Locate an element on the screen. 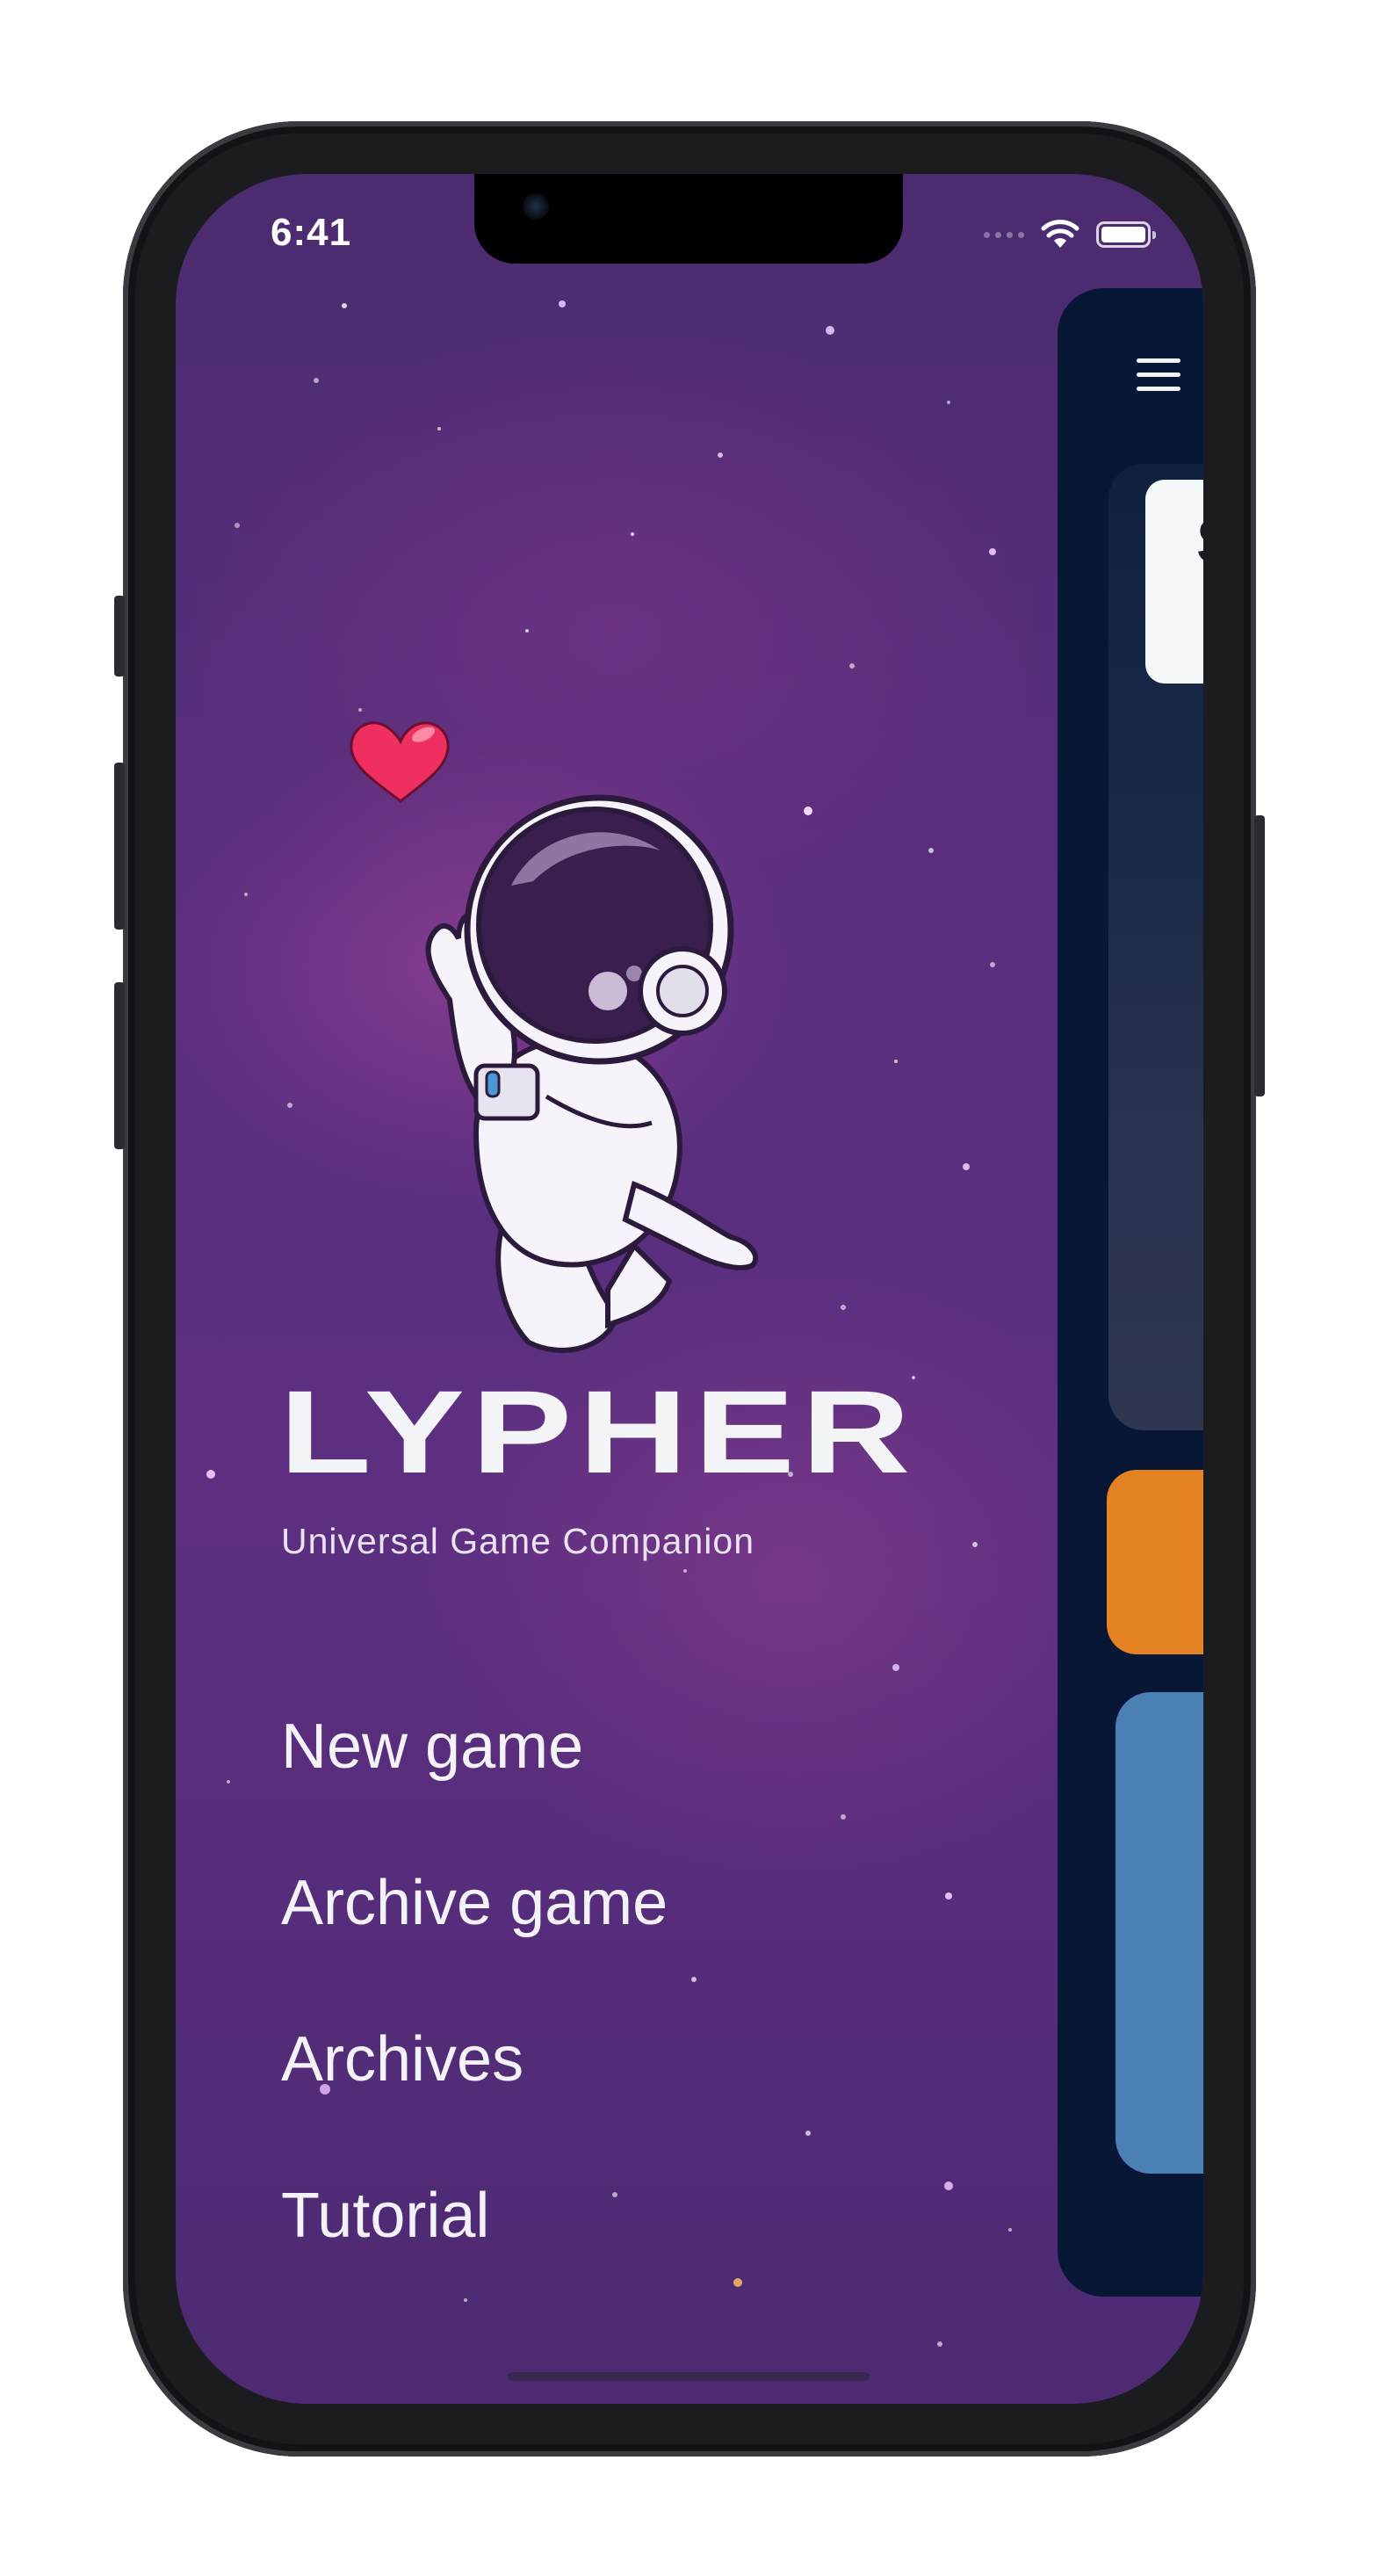  menu-item-tutorial: Tutorial is located at coordinates (474, 2245).